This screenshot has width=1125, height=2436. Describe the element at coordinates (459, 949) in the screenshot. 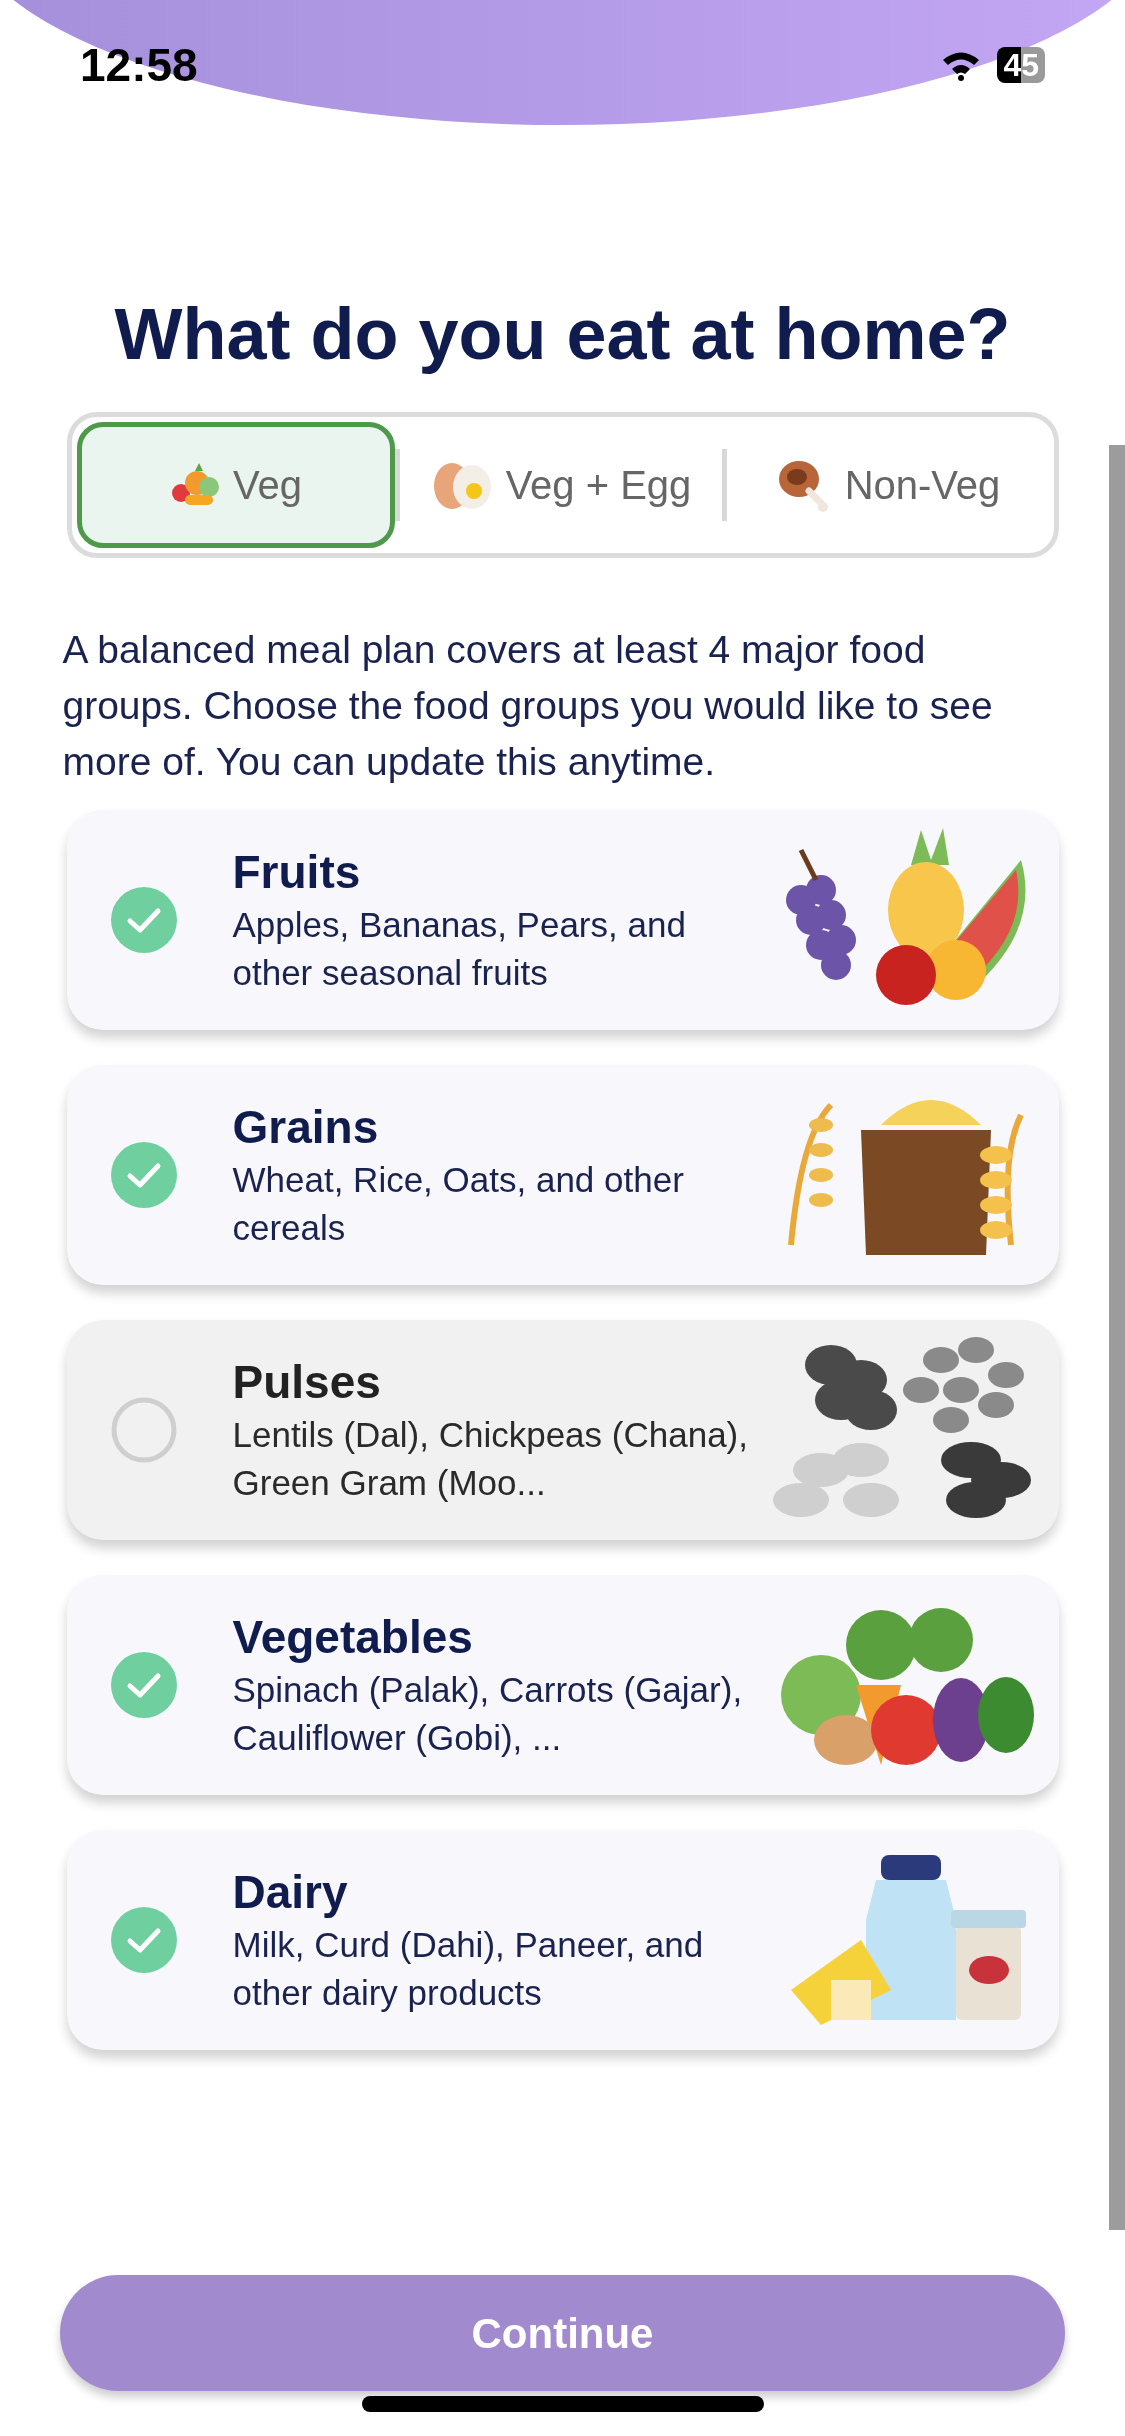

I see `food-group-description: Apples, Bananas, Pears, and other seasonal fruits` at that location.